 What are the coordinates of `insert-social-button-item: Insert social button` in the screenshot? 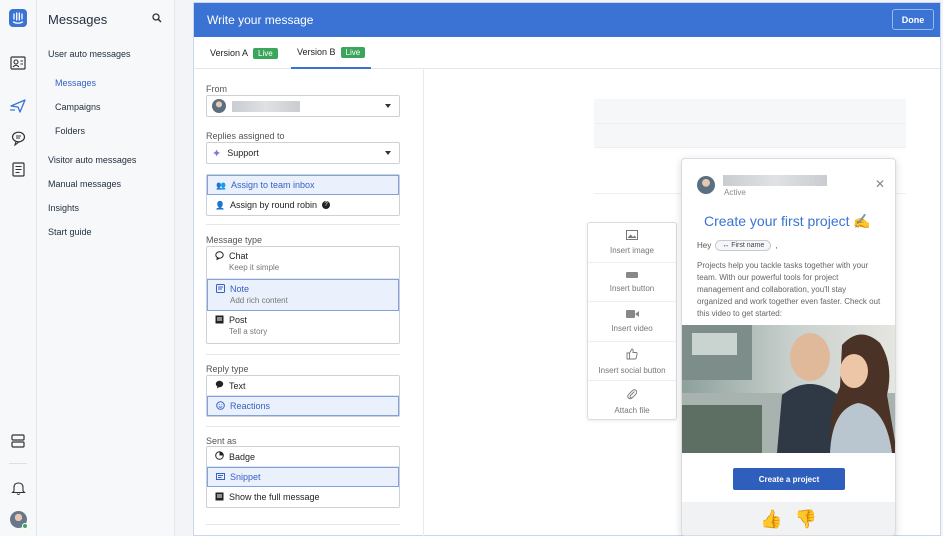 It's located at (632, 362).